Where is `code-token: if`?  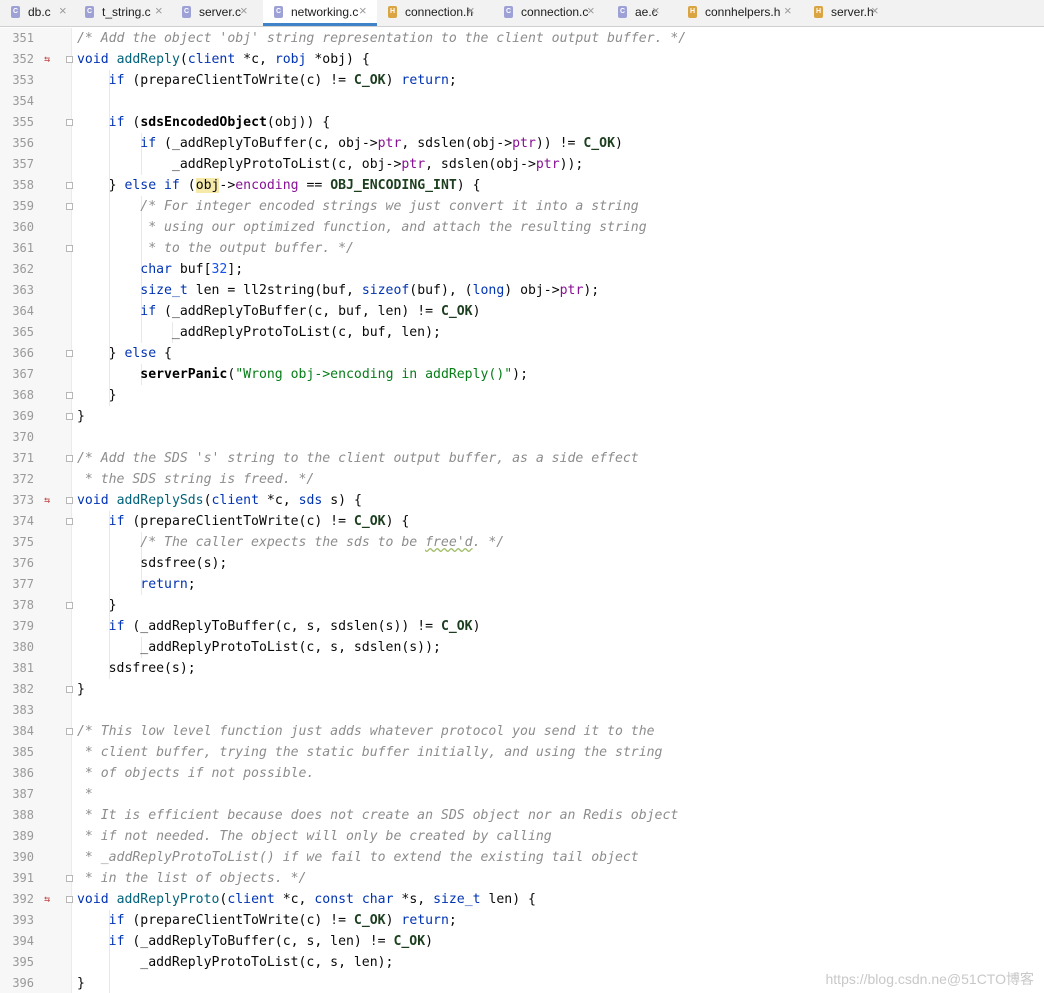
code-token: if is located at coordinates (120, 920).